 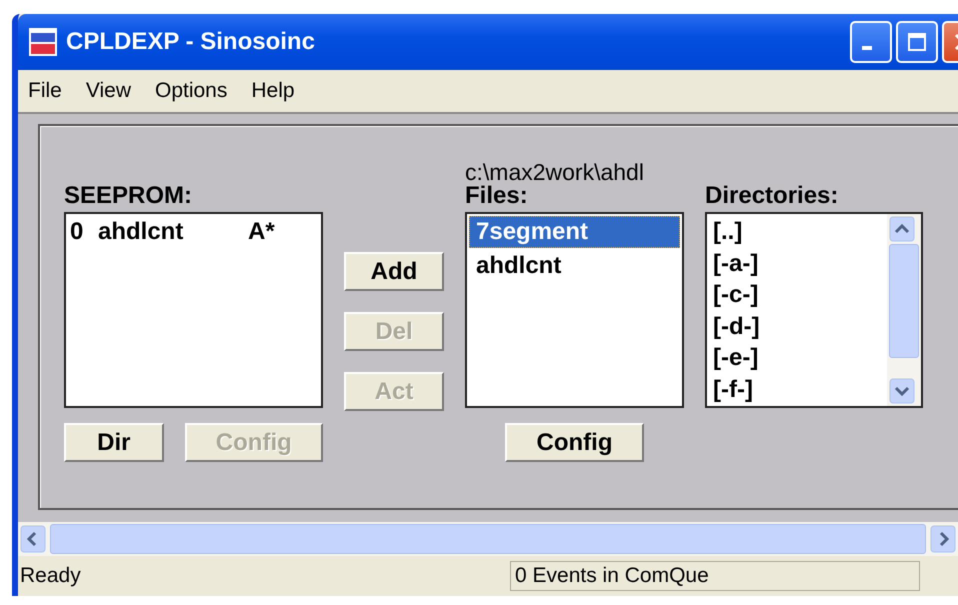 I want to click on vertical-scrollbar, so click(x=904, y=310).